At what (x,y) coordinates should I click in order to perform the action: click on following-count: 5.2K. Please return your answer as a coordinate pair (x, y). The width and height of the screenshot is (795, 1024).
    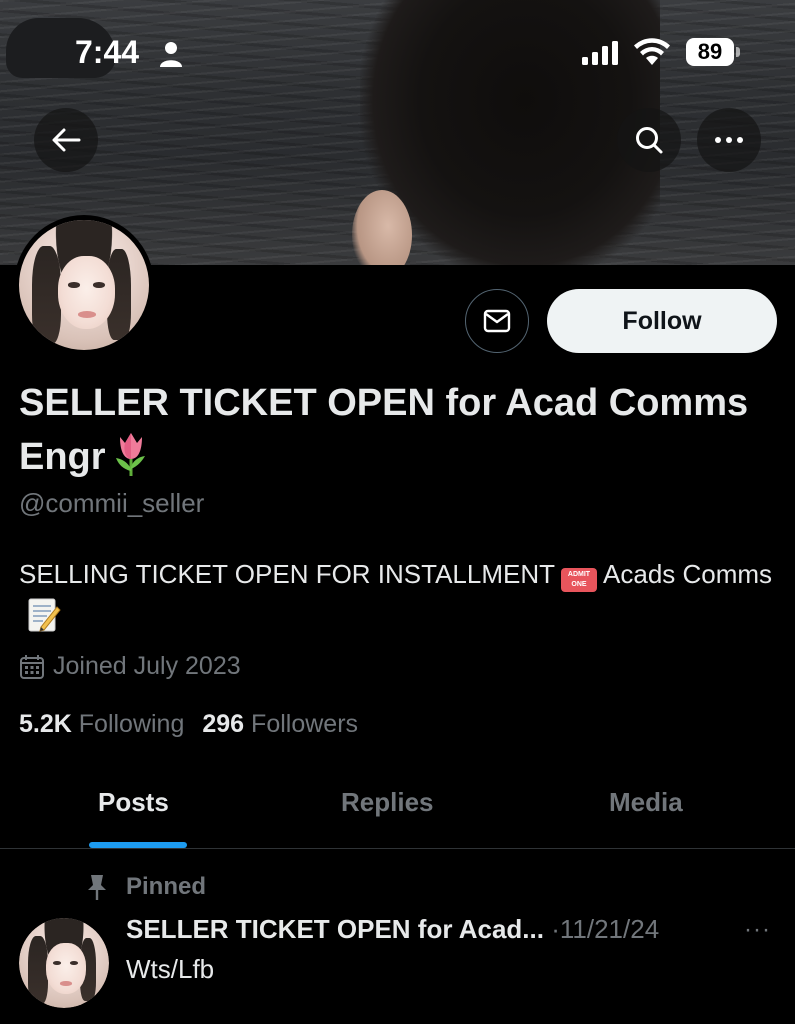
    Looking at the image, I should click on (45, 724).